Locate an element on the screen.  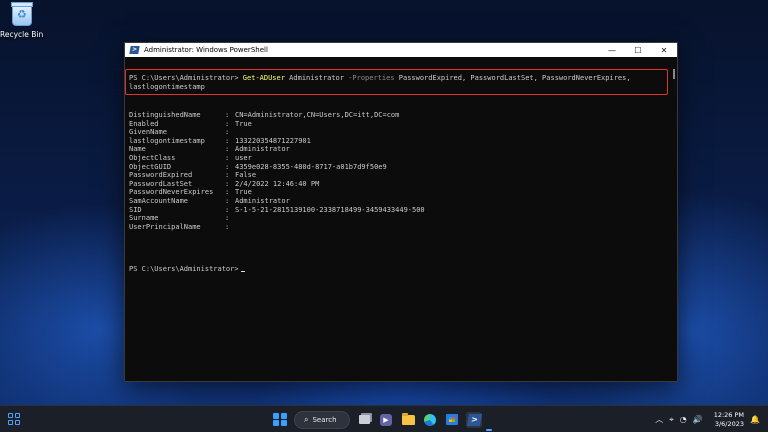
edge-icon is located at coordinates (430, 419).